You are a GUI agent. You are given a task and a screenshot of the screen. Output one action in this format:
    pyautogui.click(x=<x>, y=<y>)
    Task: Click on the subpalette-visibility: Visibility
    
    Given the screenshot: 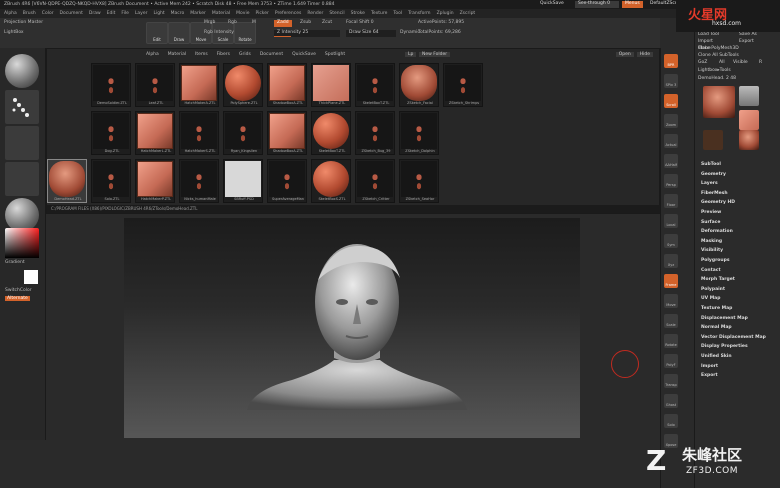 What is the action you would take?
    pyautogui.click(x=712, y=250)
    